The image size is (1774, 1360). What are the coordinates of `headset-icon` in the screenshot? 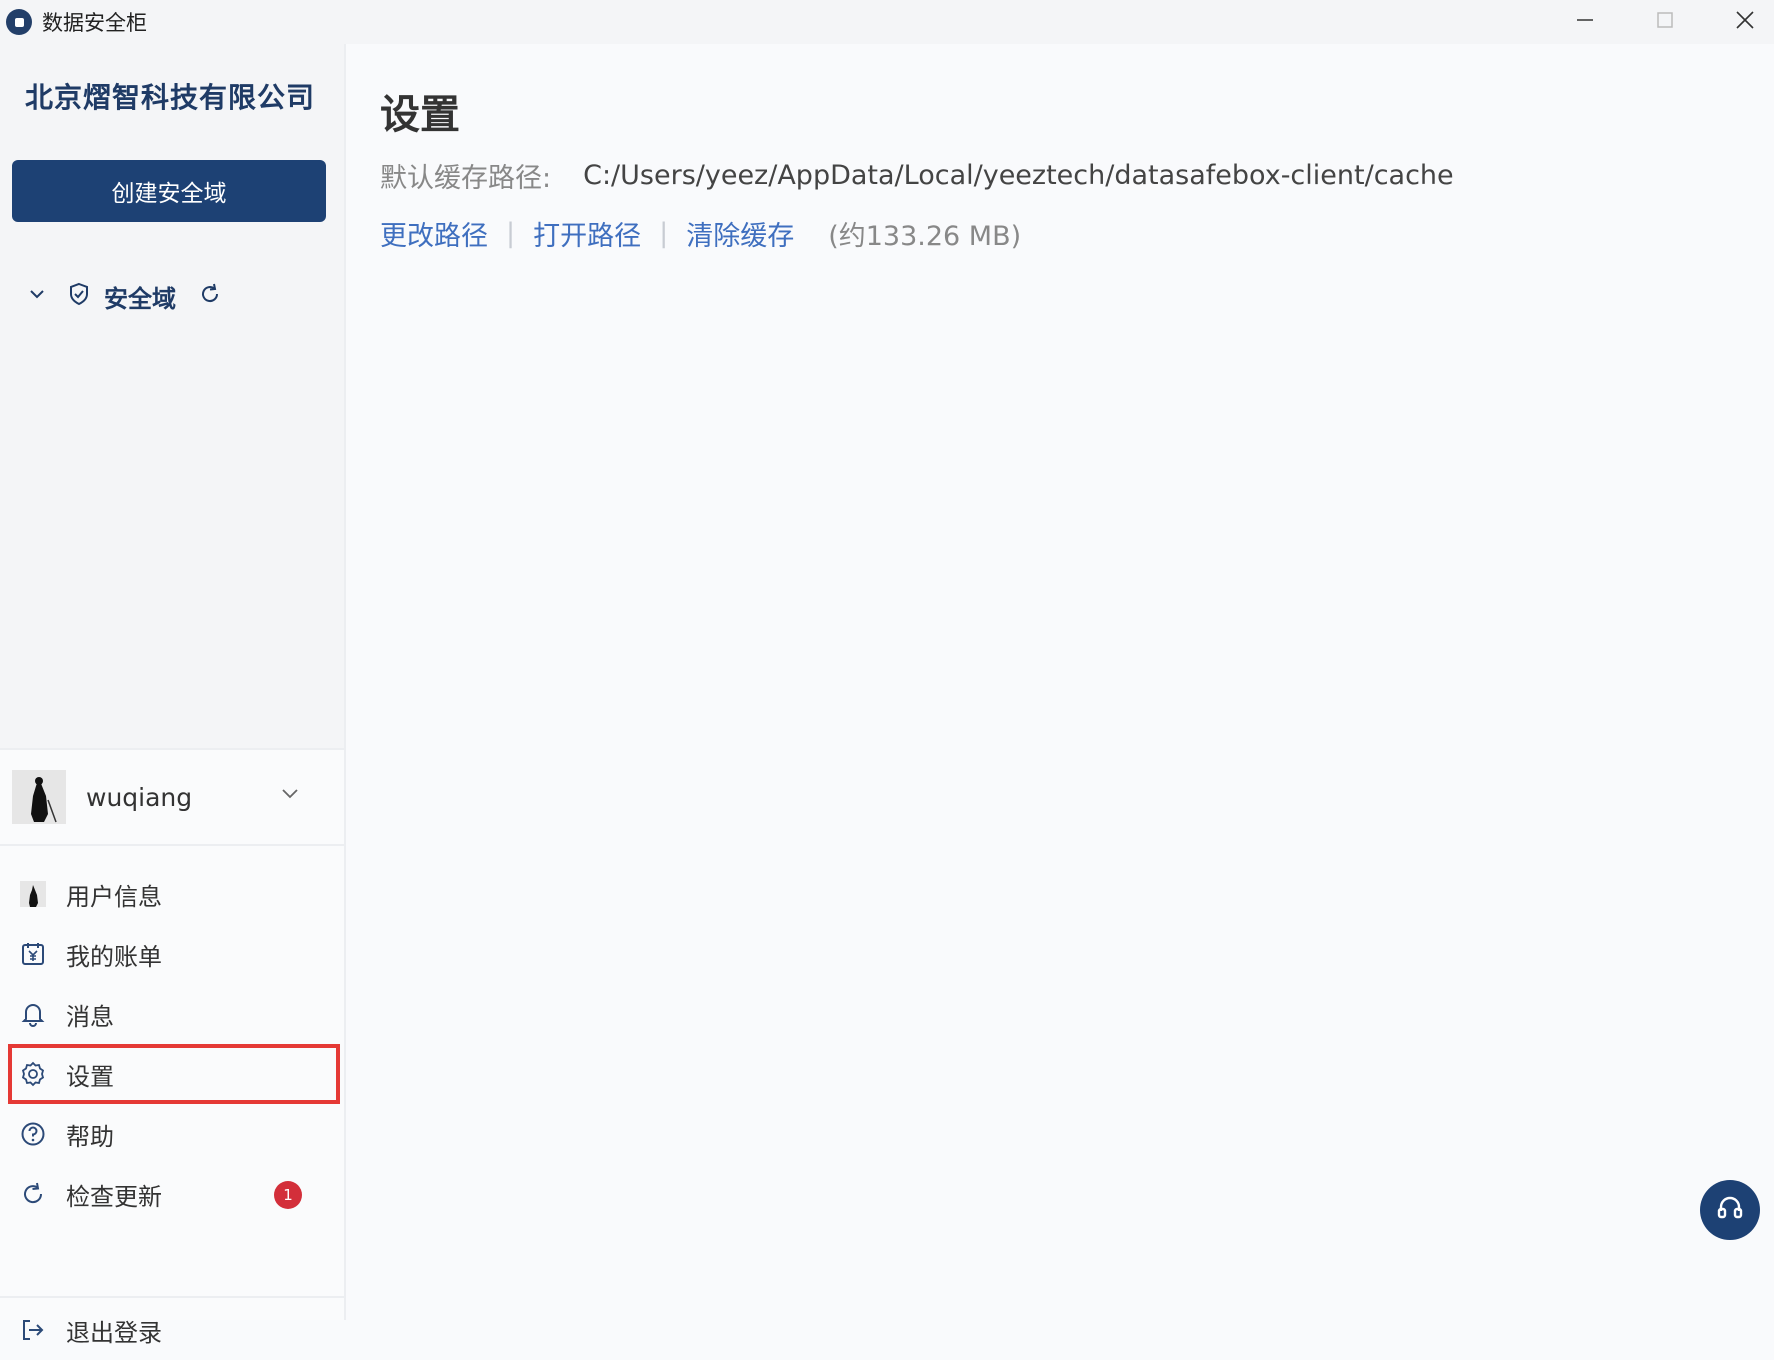 It's located at (1730, 1210).